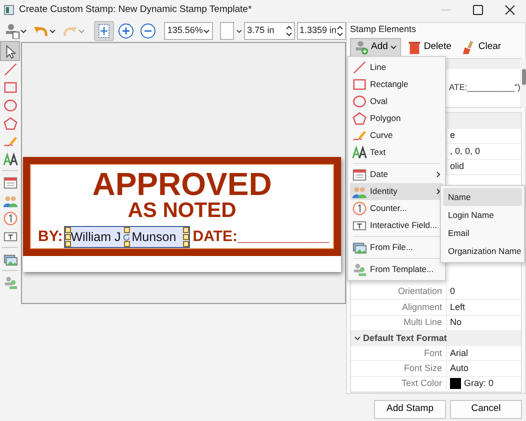  I want to click on zoom-out-icon, so click(148, 31).